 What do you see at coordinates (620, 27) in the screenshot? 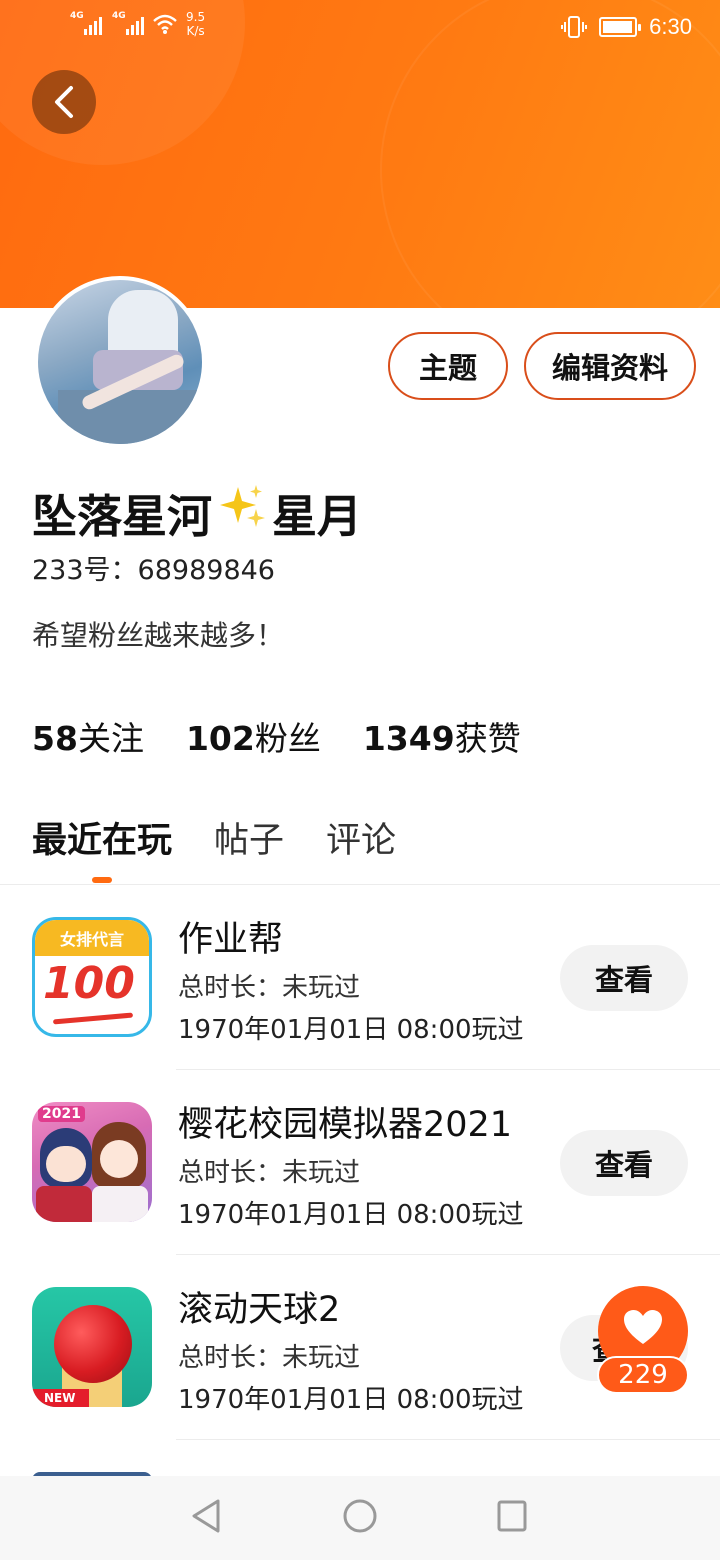
I see `battery-icon` at bounding box center [620, 27].